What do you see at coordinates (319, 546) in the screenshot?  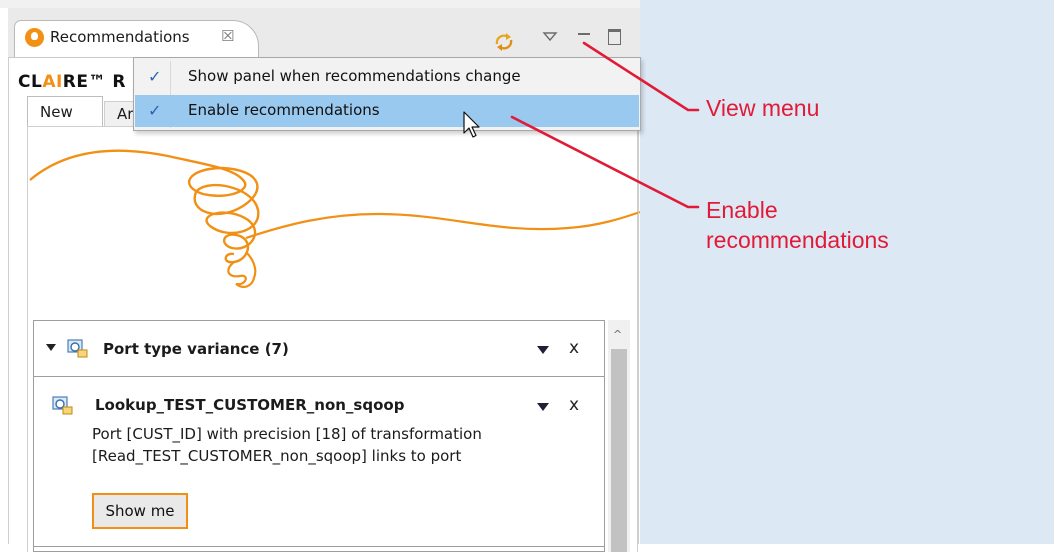 I see `card-divider` at bounding box center [319, 546].